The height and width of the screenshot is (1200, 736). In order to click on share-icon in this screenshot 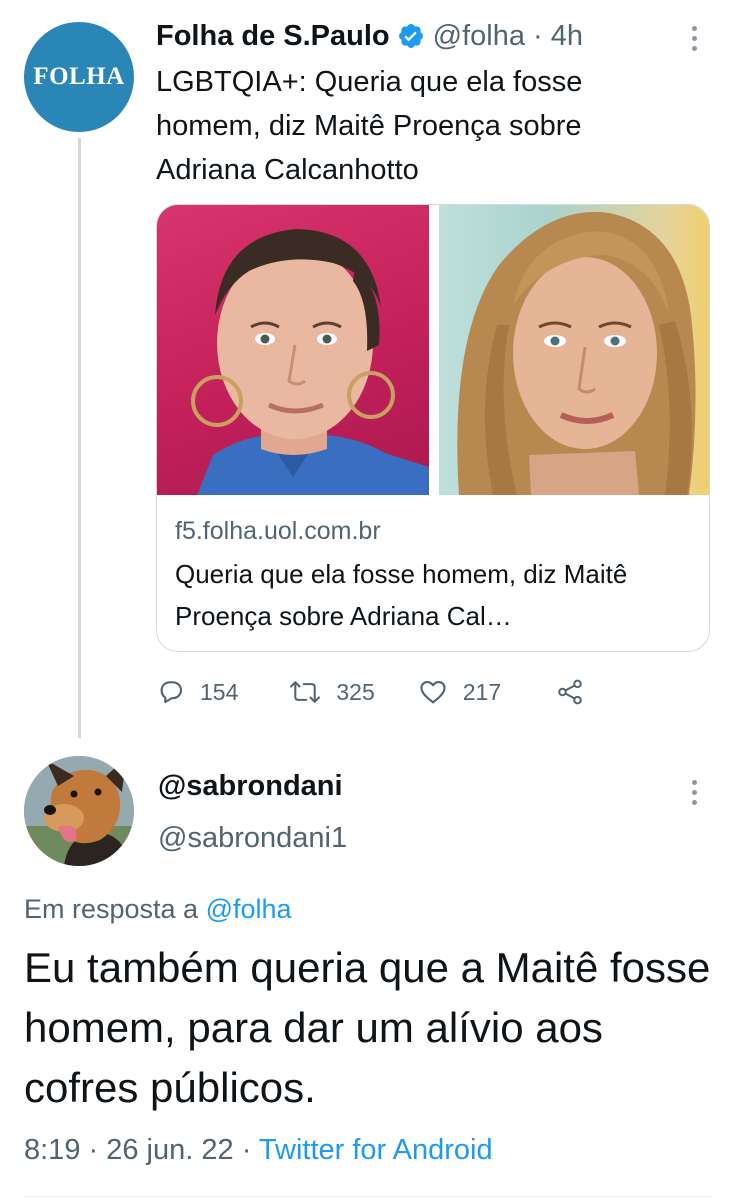, I will do `click(570, 692)`.